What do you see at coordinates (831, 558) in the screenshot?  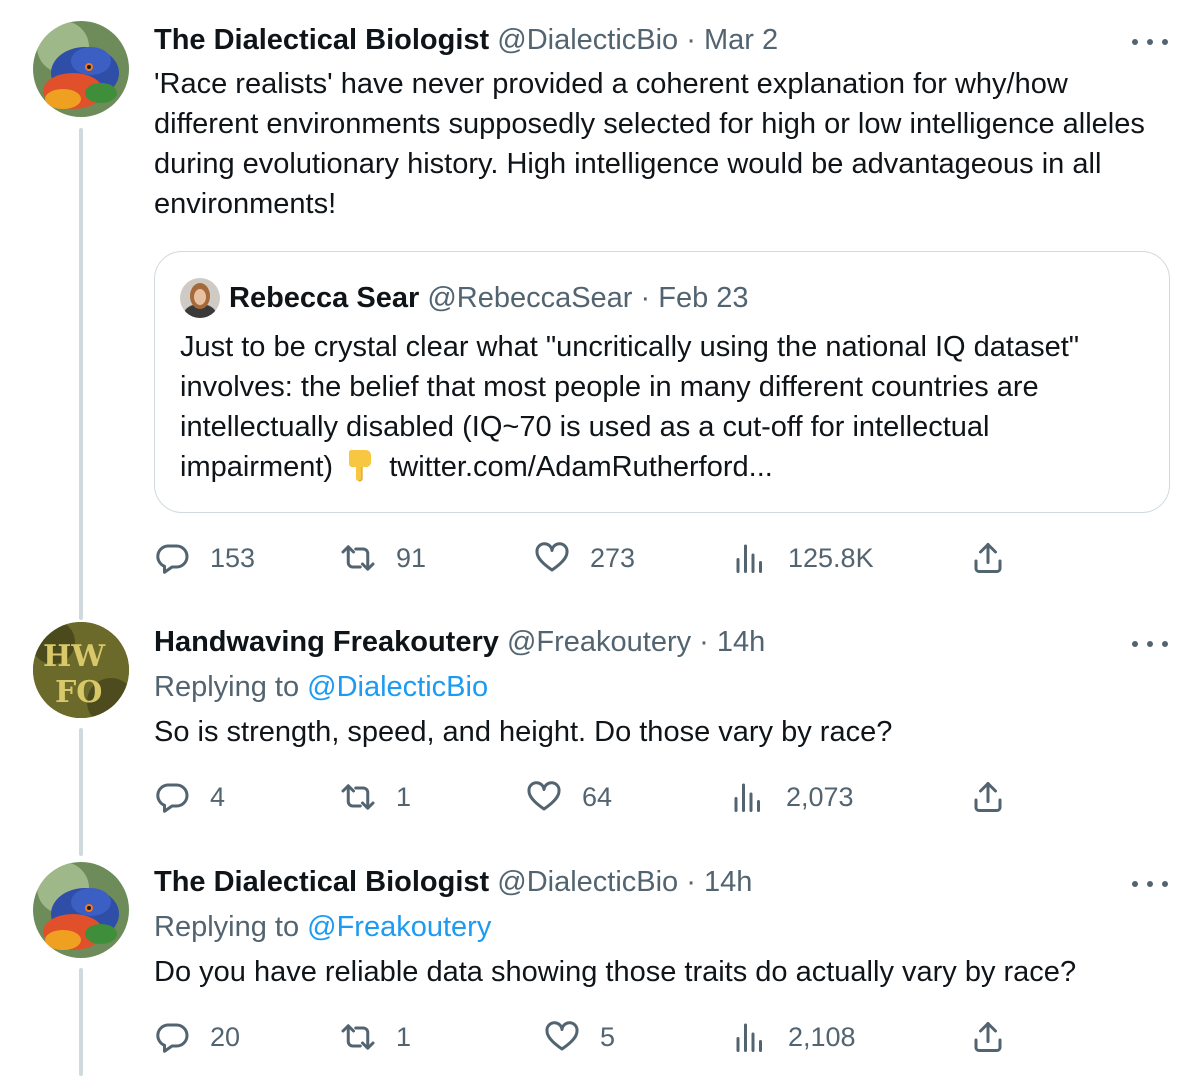 I see `view-count: 125.8K` at bounding box center [831, 558].